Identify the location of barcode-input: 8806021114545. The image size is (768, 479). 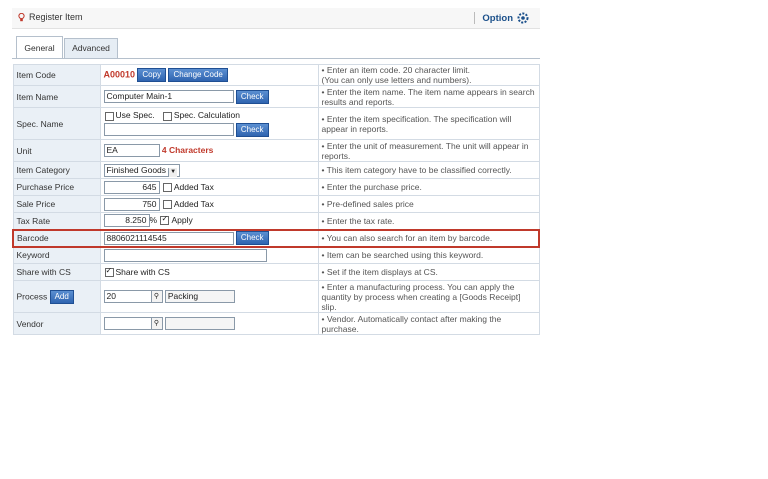
(168, 238).